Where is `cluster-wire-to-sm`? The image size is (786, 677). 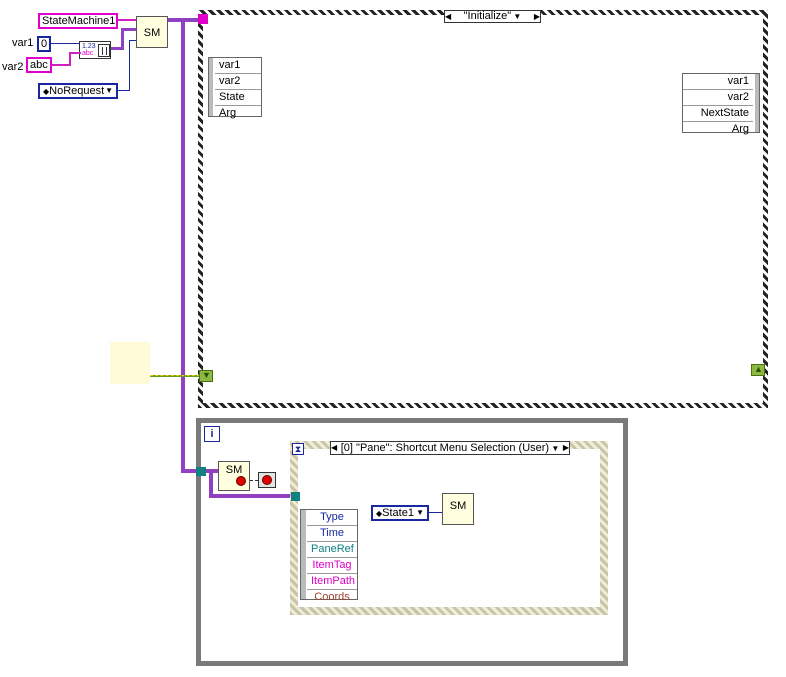
cluster-wire-to-sm is located at coordinates (129, 29).